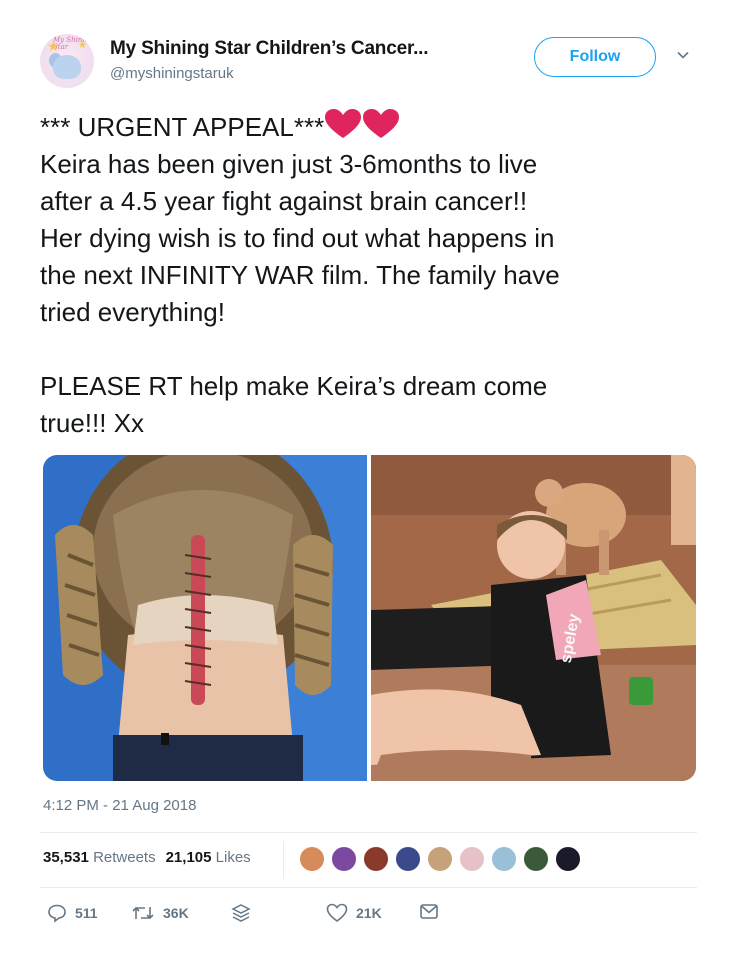 This screenshot has width=738, height=956. I want to click on envelope-icon, so click(429, 911).